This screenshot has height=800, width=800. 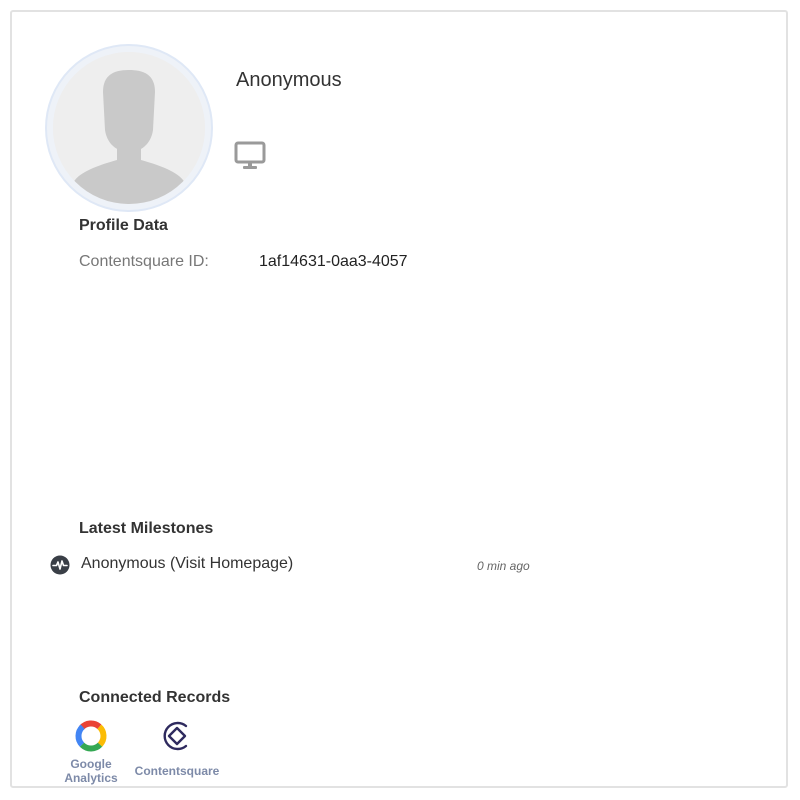 What do you see at coordinates (177, 771) in the screenshot?
I see `contentsquare-label: Contentsquare` at bounding box center [177, 771].